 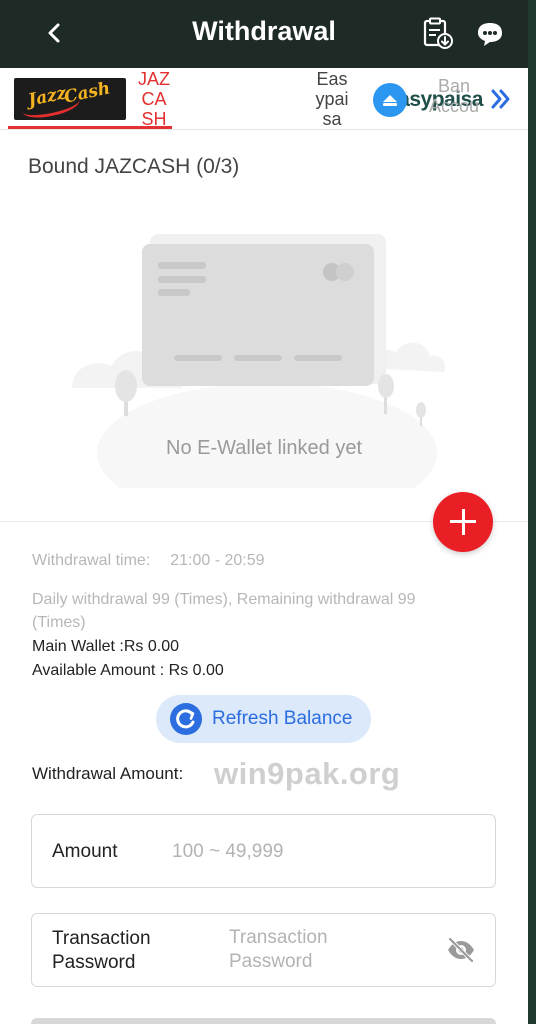 I want to click on customer-service-chat-icon, so click(x=490, y=34).